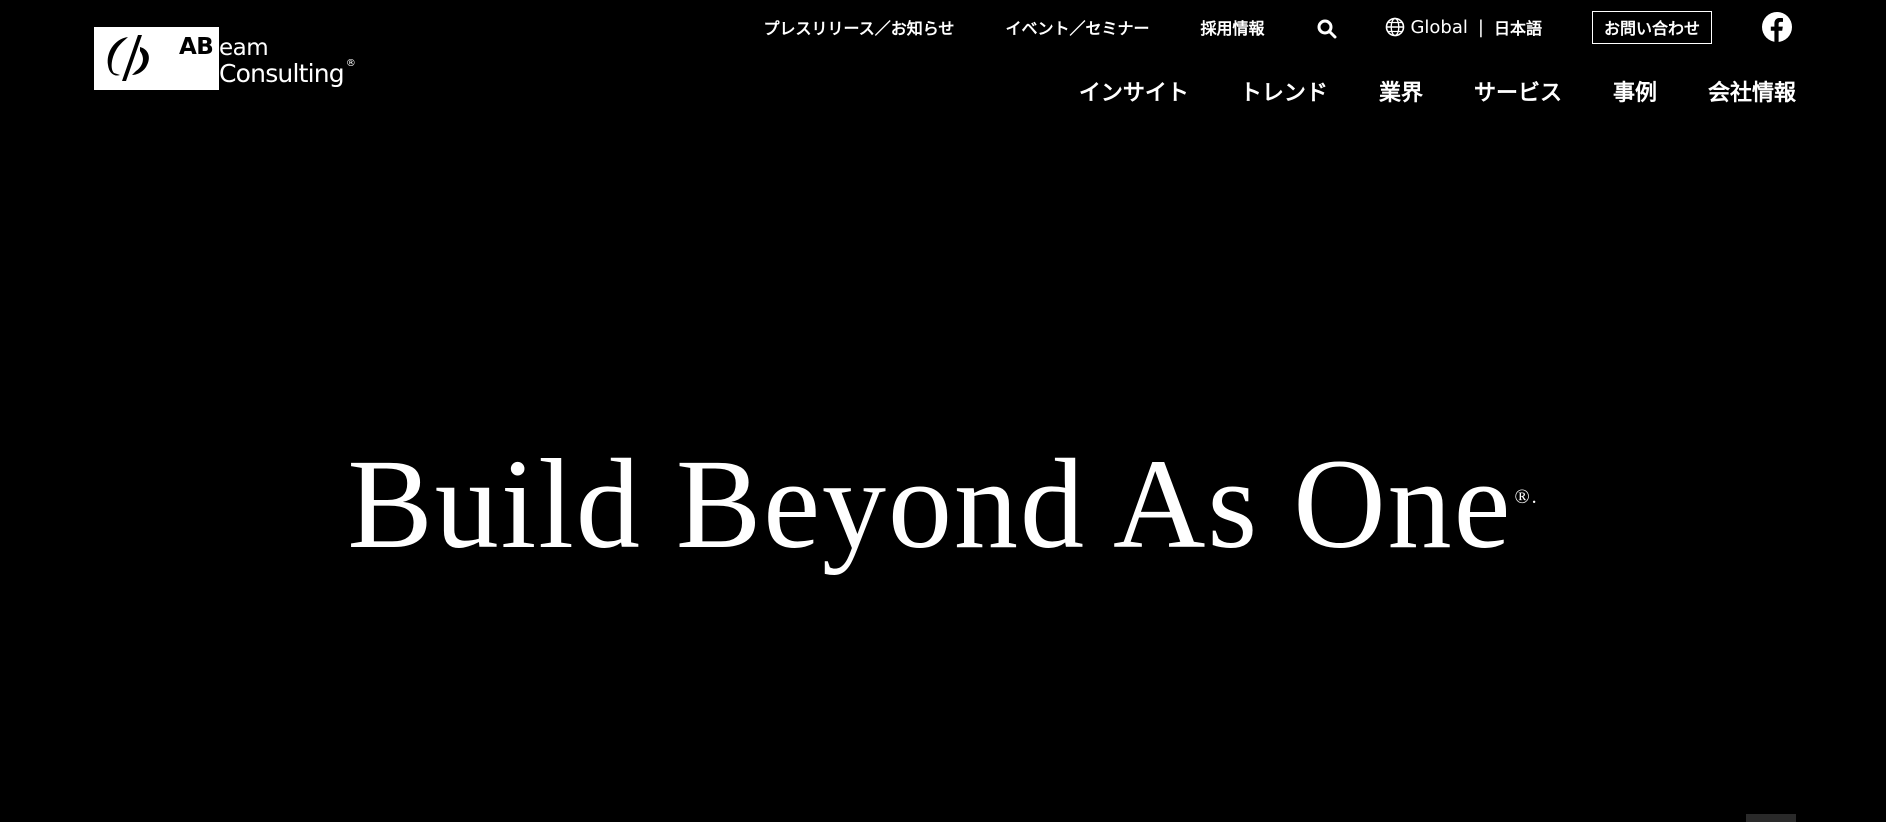  What do you see at coordinates (282, 73) in the screenshot?
I see `logo-consulting-text: Consulting` at bounding box center [282, 73].